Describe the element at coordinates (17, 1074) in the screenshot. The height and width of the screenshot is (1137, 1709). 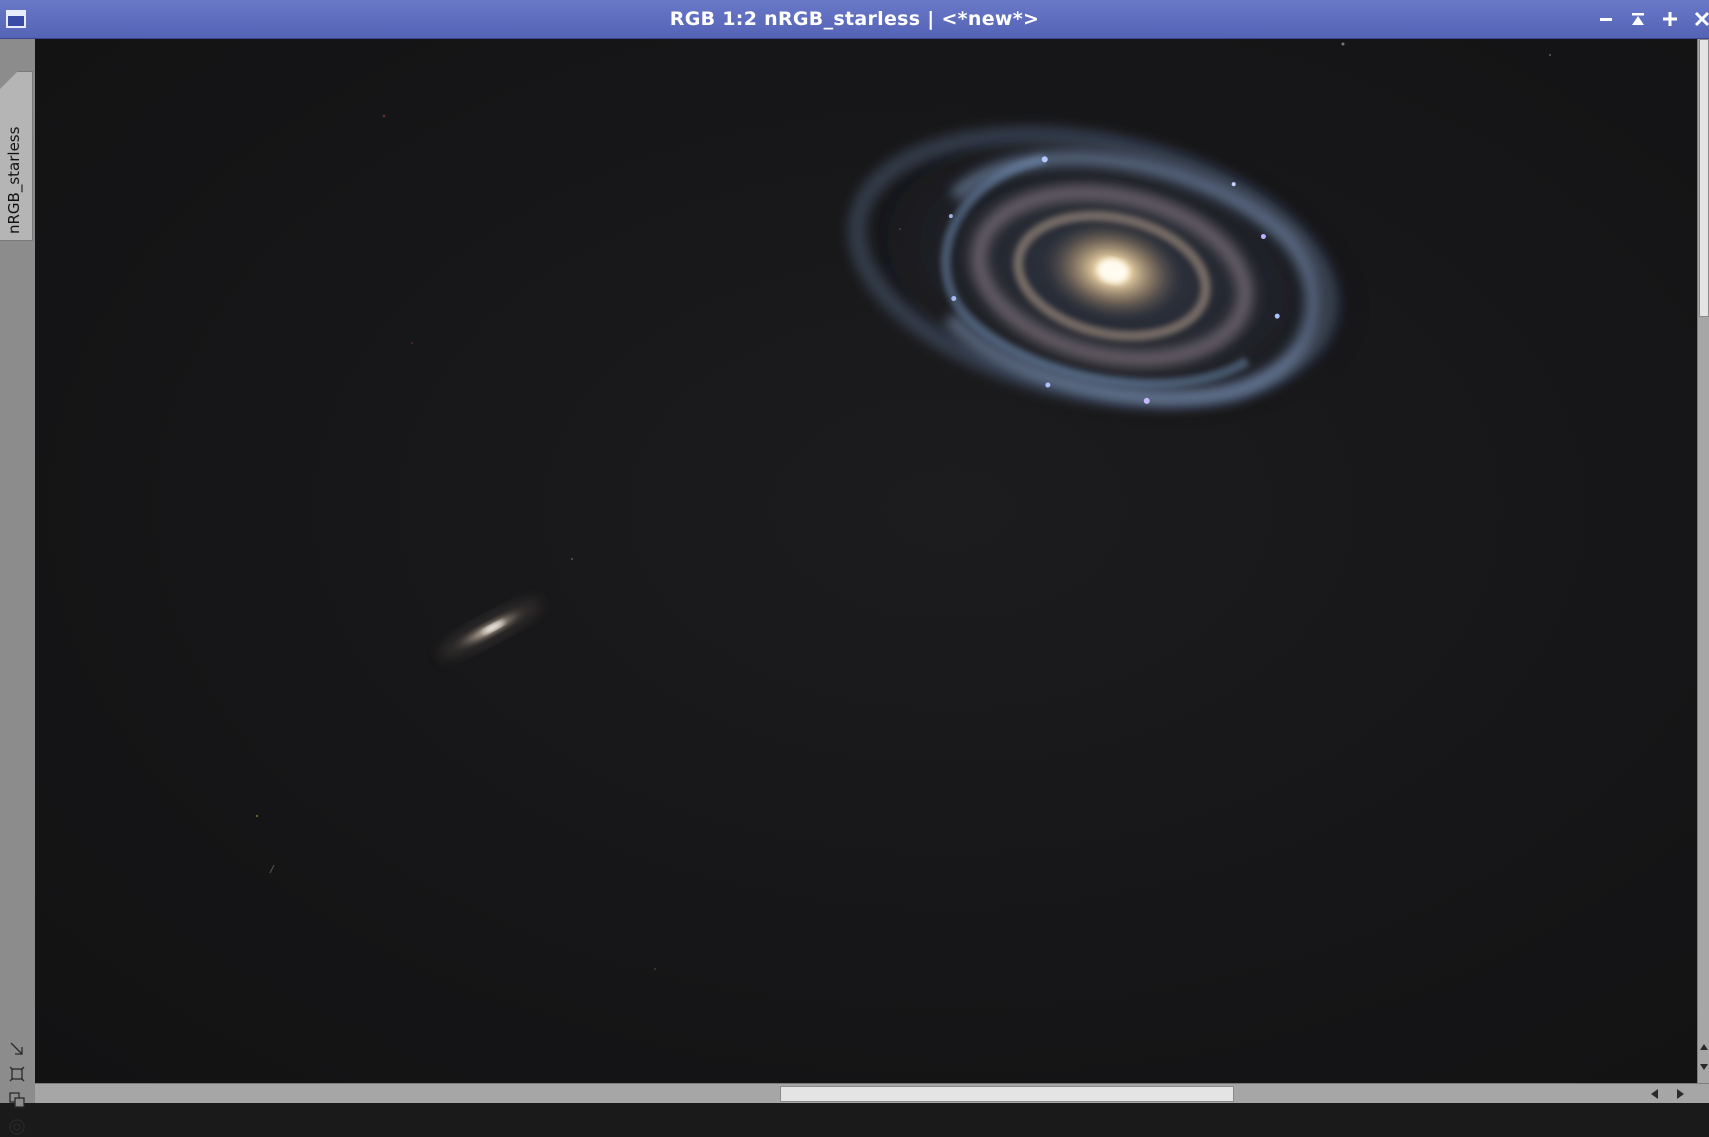
I see `fit-view-icon` at that location.